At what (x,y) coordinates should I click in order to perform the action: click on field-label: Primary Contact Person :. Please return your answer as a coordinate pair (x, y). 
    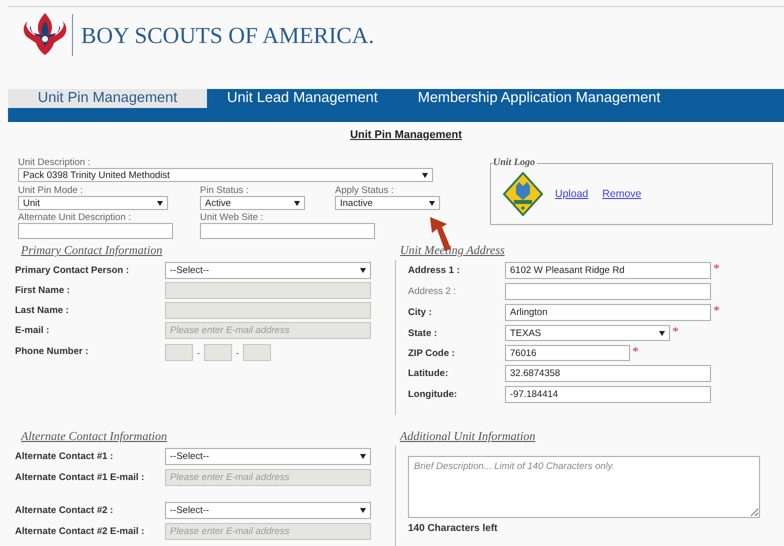
    Looking at the image, I should click on (72, 270).